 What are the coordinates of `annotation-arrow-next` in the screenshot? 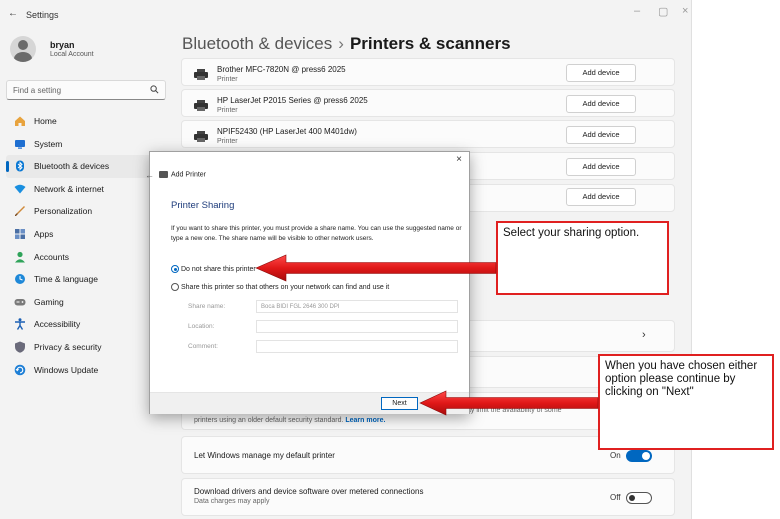 It's located at (509, 403).